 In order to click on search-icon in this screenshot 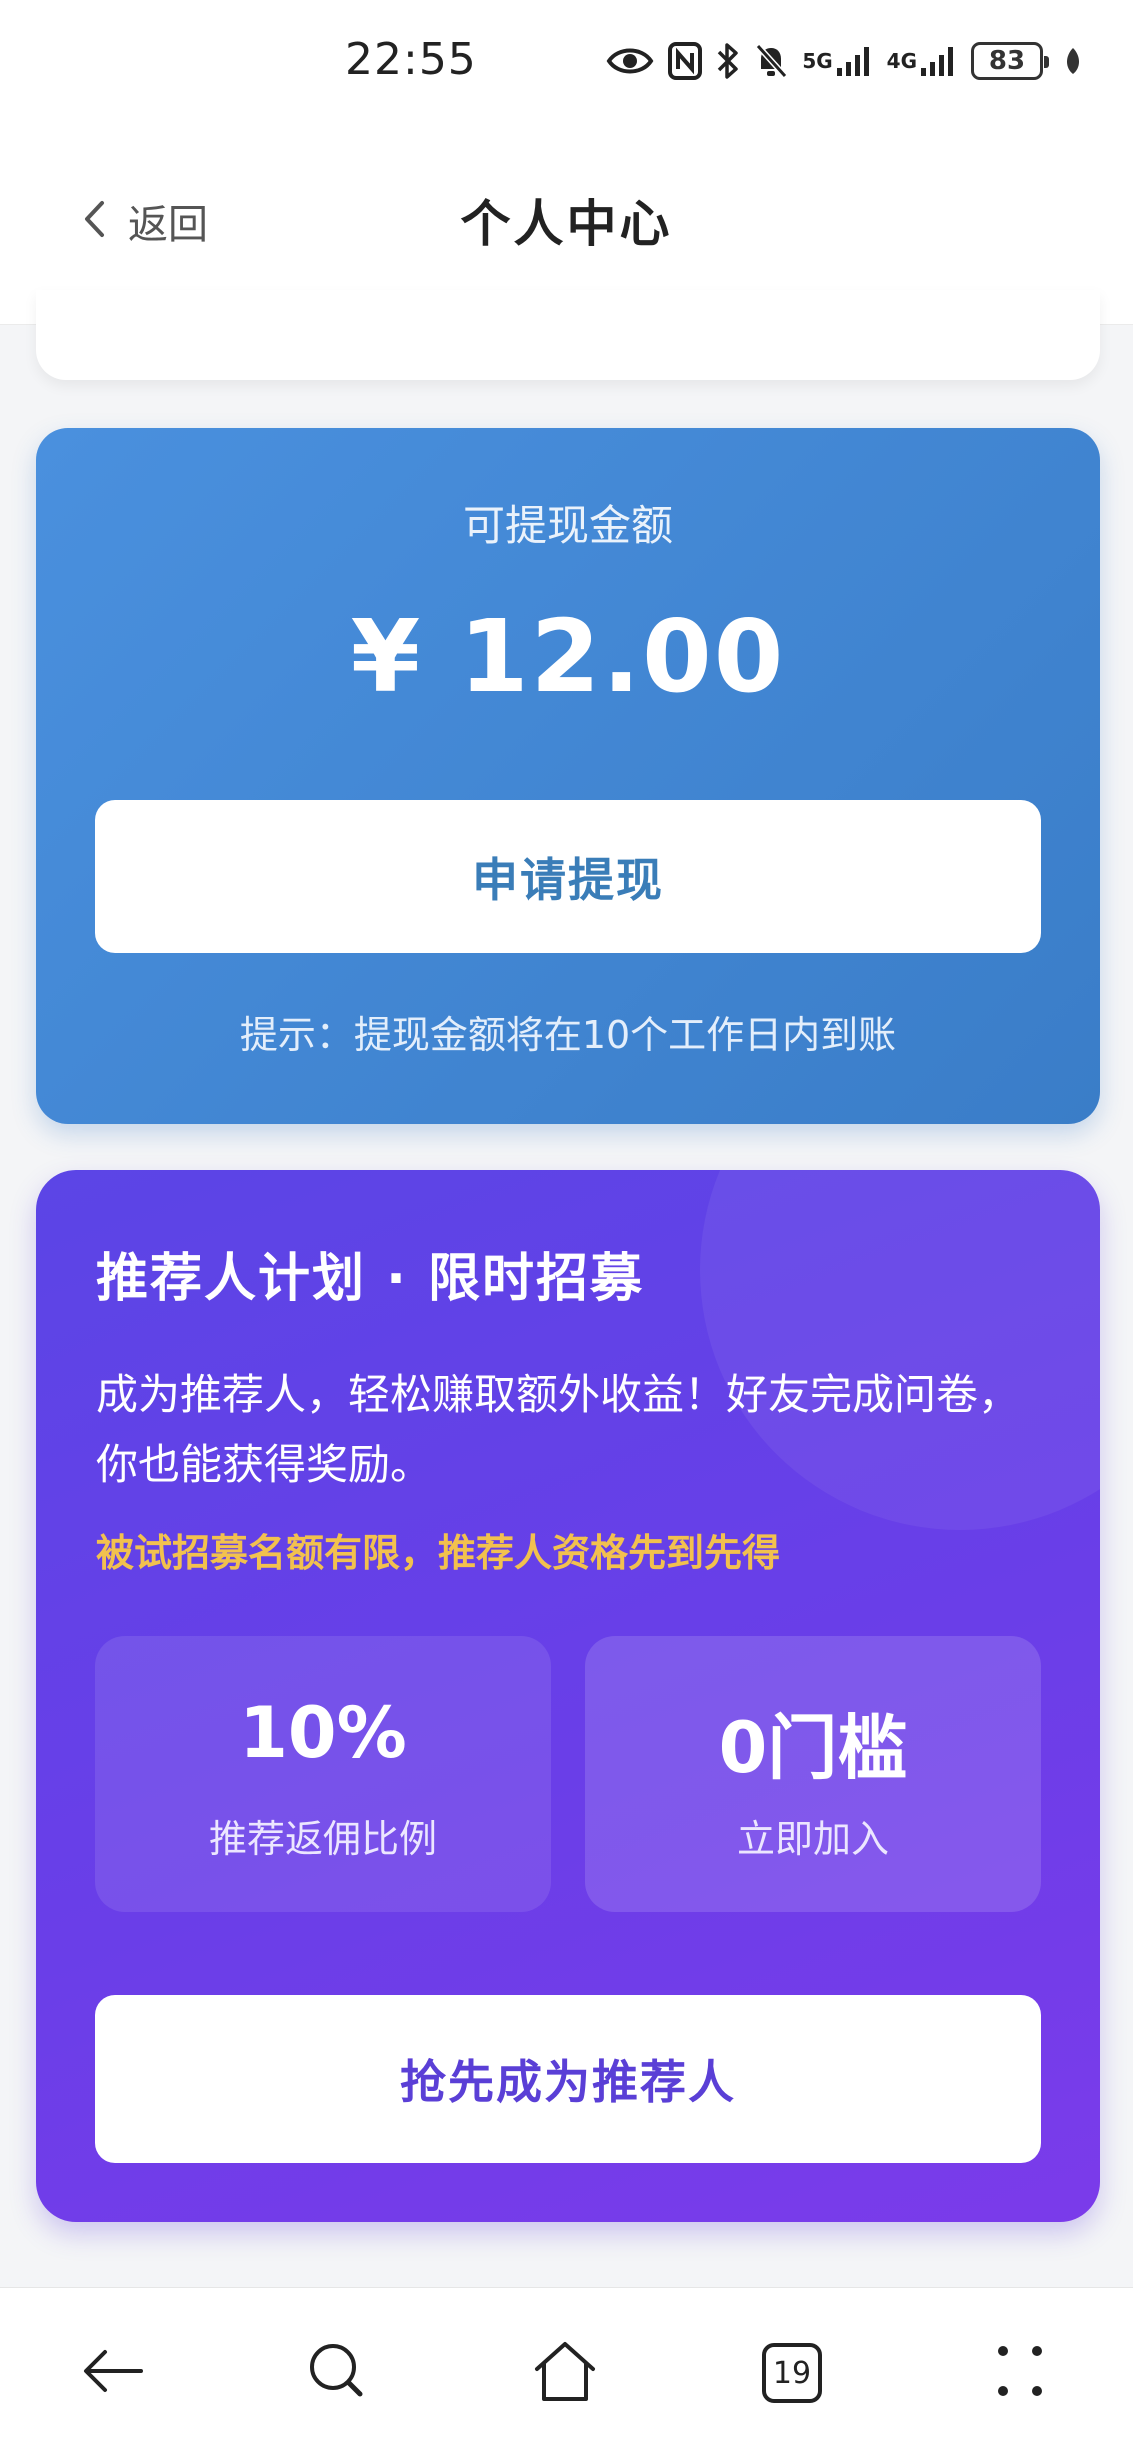, I will do `click(337, 2373)`.